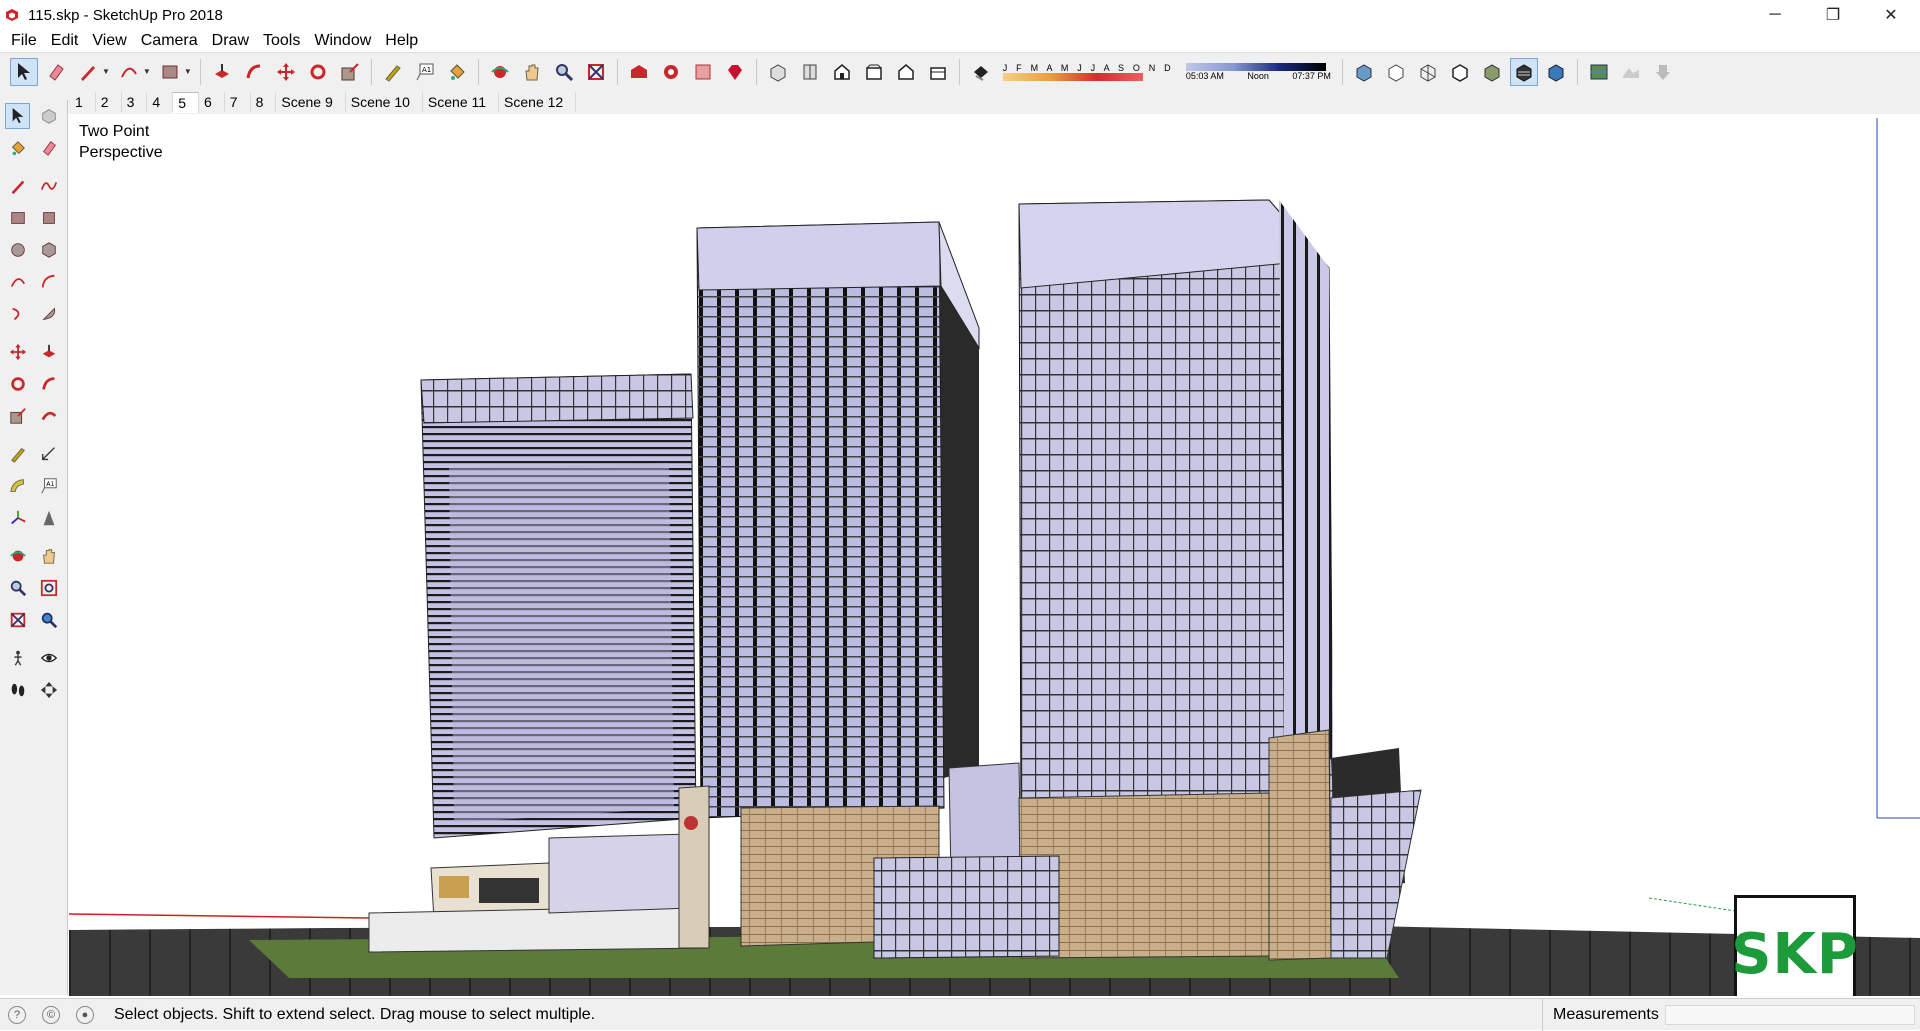 The height and width of the screenshot is (1031, 1920). I want to click on pie-tool, so click(48, 314).